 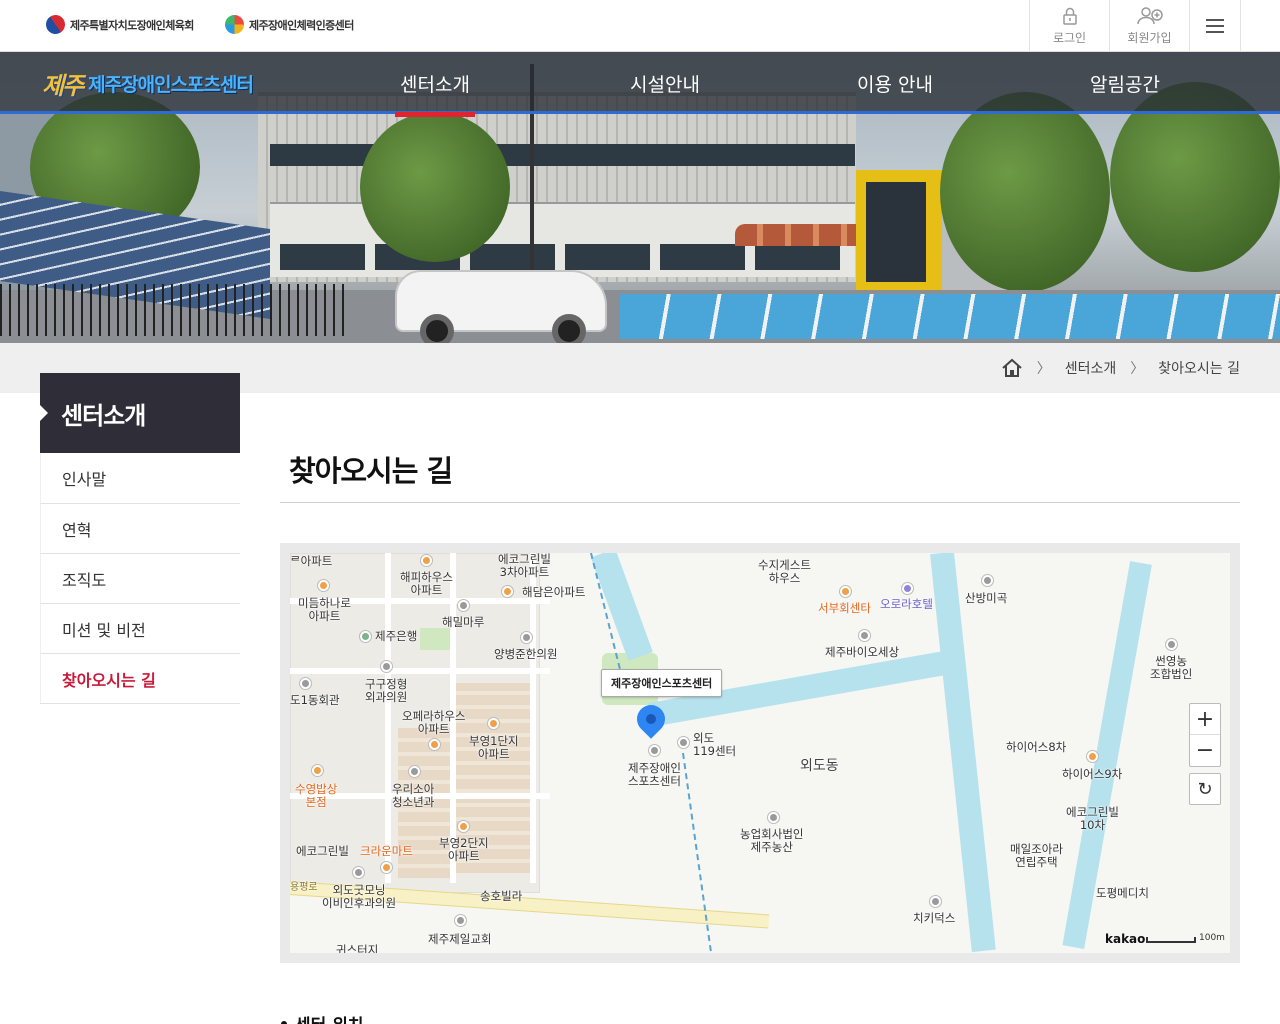 I want to click on nav-facility-info: 시설안내, so click(x=665, y=83).